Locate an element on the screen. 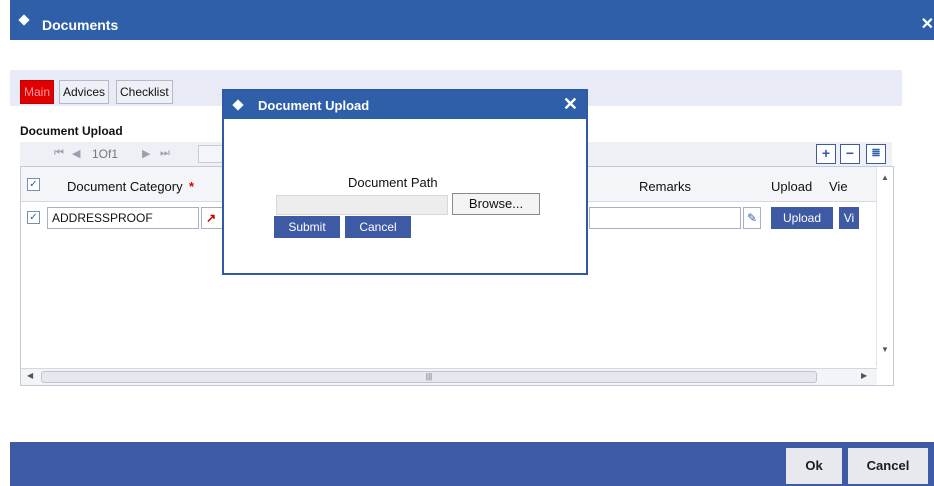  tab-checklist: Checklist is located at coordinates (144, 92).